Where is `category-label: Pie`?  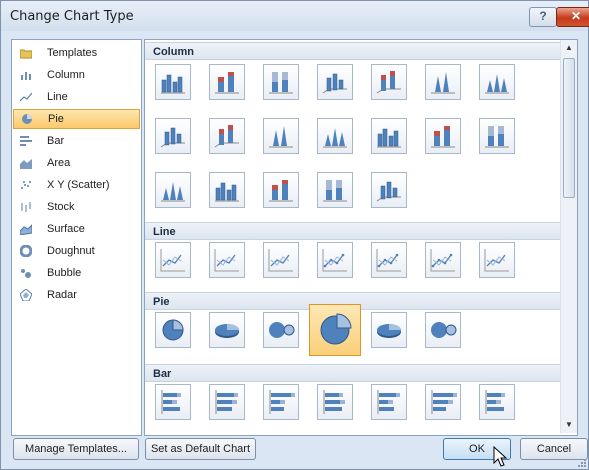 category-label: Pie is located at coordinates (56, 119).